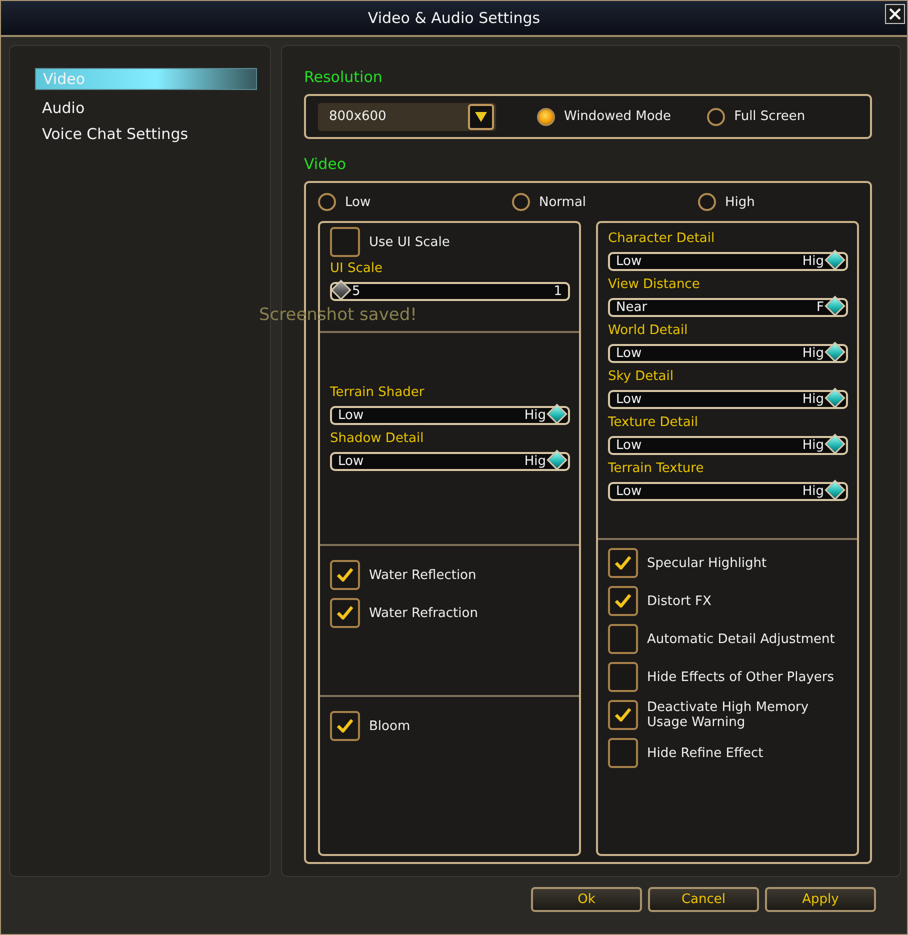 The height and width of the screenshot is (935, 908). I want to click on slider-label: Shadow Detail, so click(377, 439).